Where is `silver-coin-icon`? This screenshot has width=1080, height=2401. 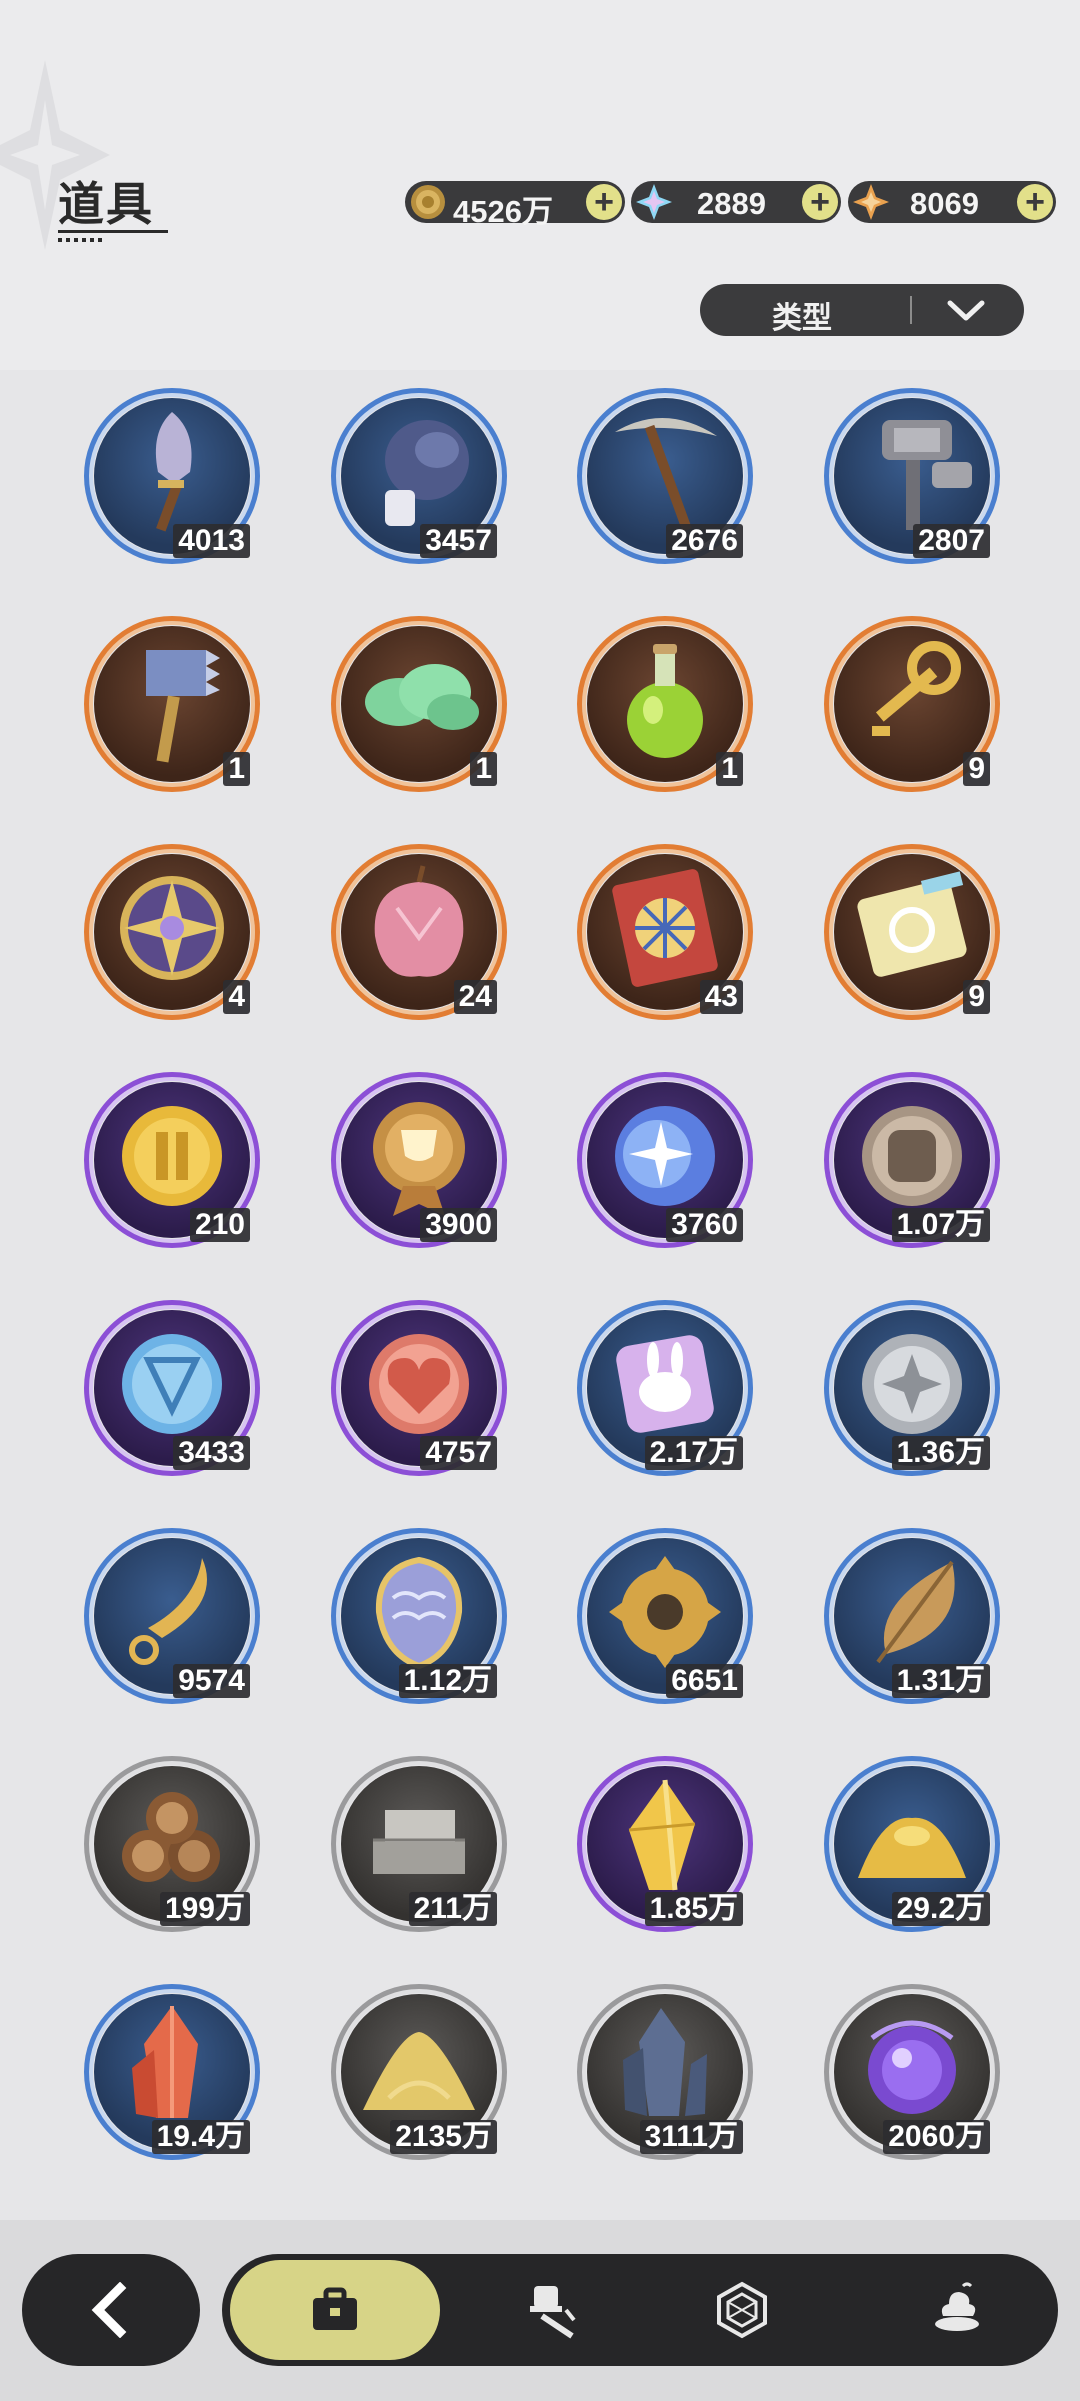
silver-coin-icon is located at coordinates (912, 1384).